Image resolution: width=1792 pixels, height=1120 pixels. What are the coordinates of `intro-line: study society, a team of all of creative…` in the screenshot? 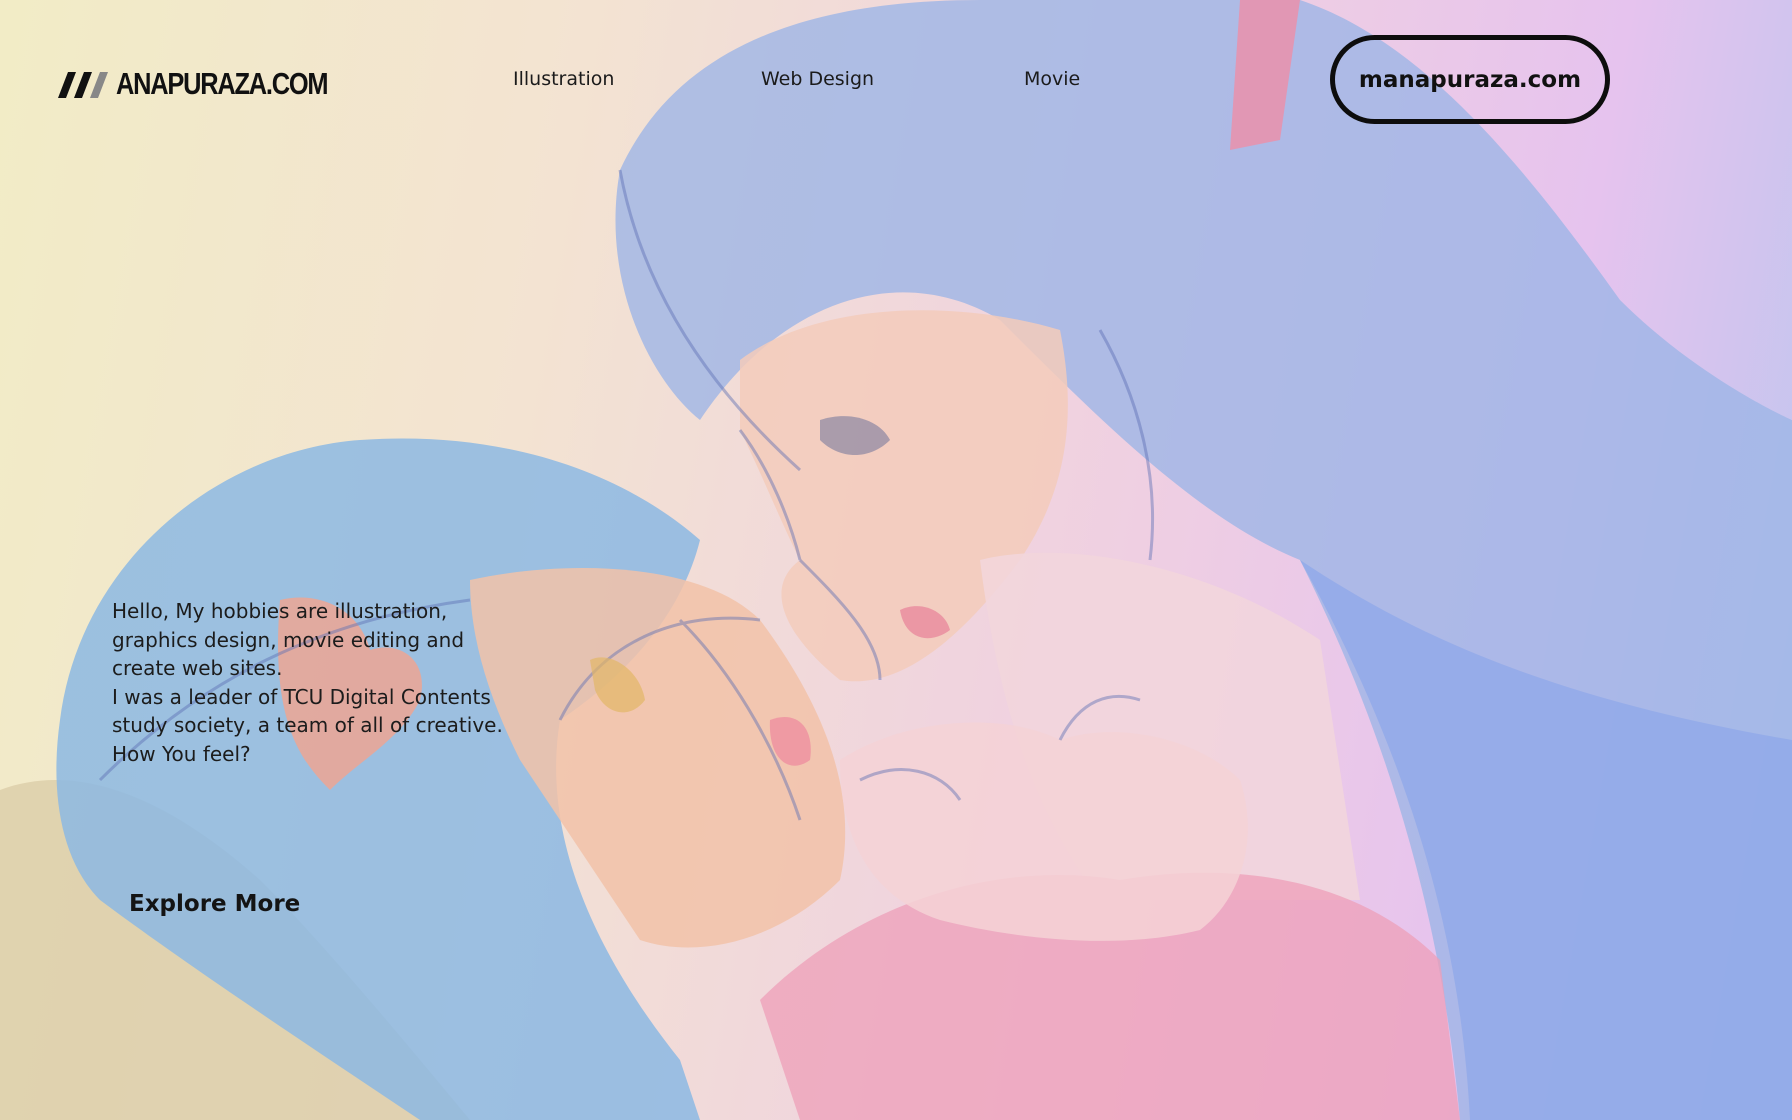 It's located at (307, 725).